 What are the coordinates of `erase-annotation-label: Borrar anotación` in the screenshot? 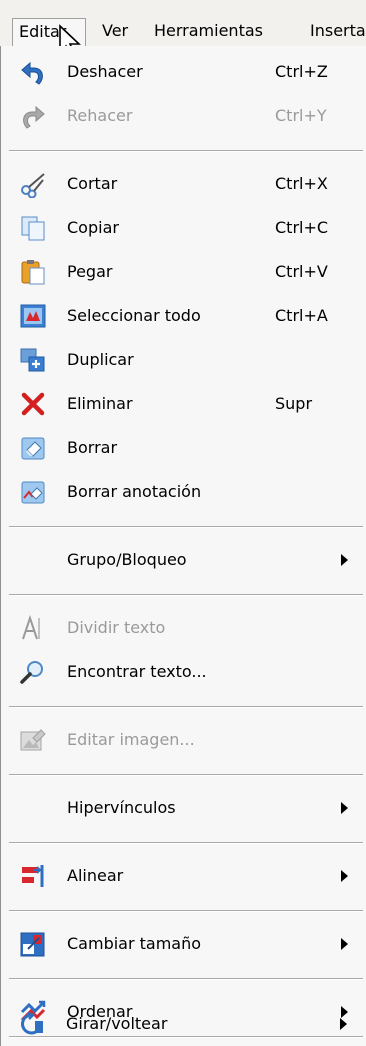 It's located at (134, 491).